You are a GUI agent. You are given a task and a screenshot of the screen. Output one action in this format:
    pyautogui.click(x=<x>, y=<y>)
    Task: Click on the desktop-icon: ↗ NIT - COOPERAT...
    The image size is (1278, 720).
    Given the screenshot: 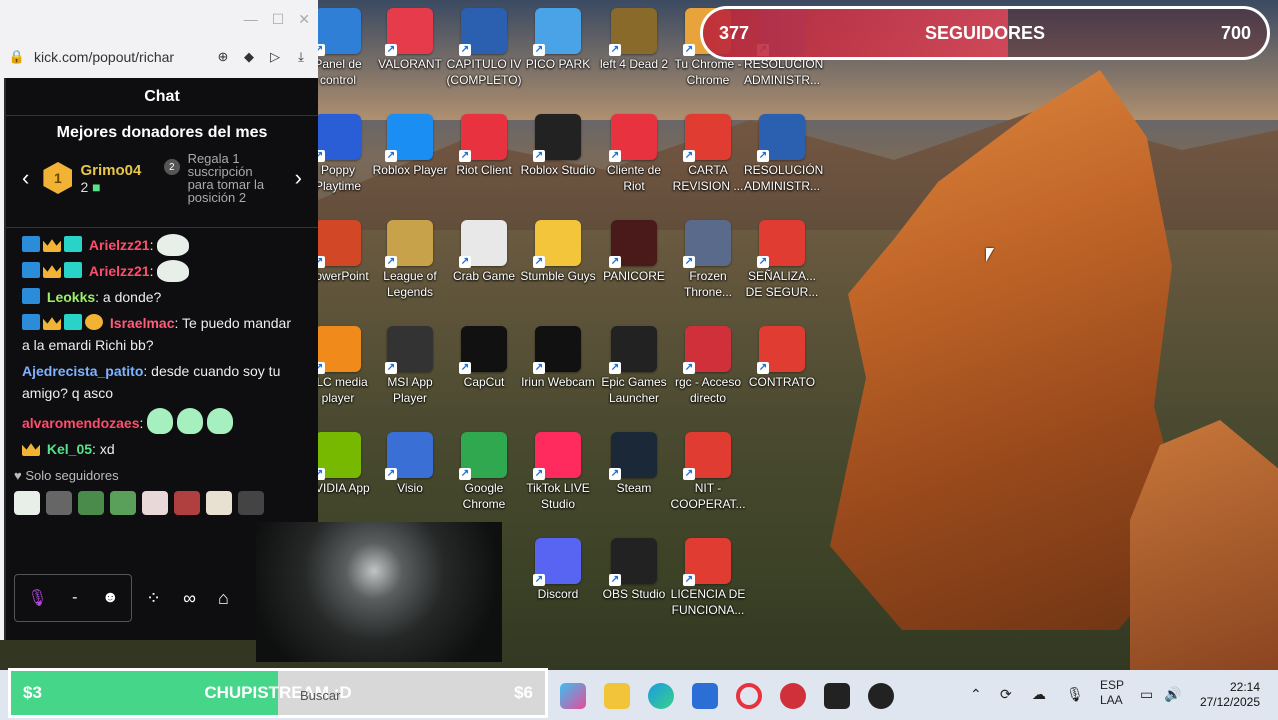 What is the action you would take?
    pyautogui.click(x=708, y=472)
    